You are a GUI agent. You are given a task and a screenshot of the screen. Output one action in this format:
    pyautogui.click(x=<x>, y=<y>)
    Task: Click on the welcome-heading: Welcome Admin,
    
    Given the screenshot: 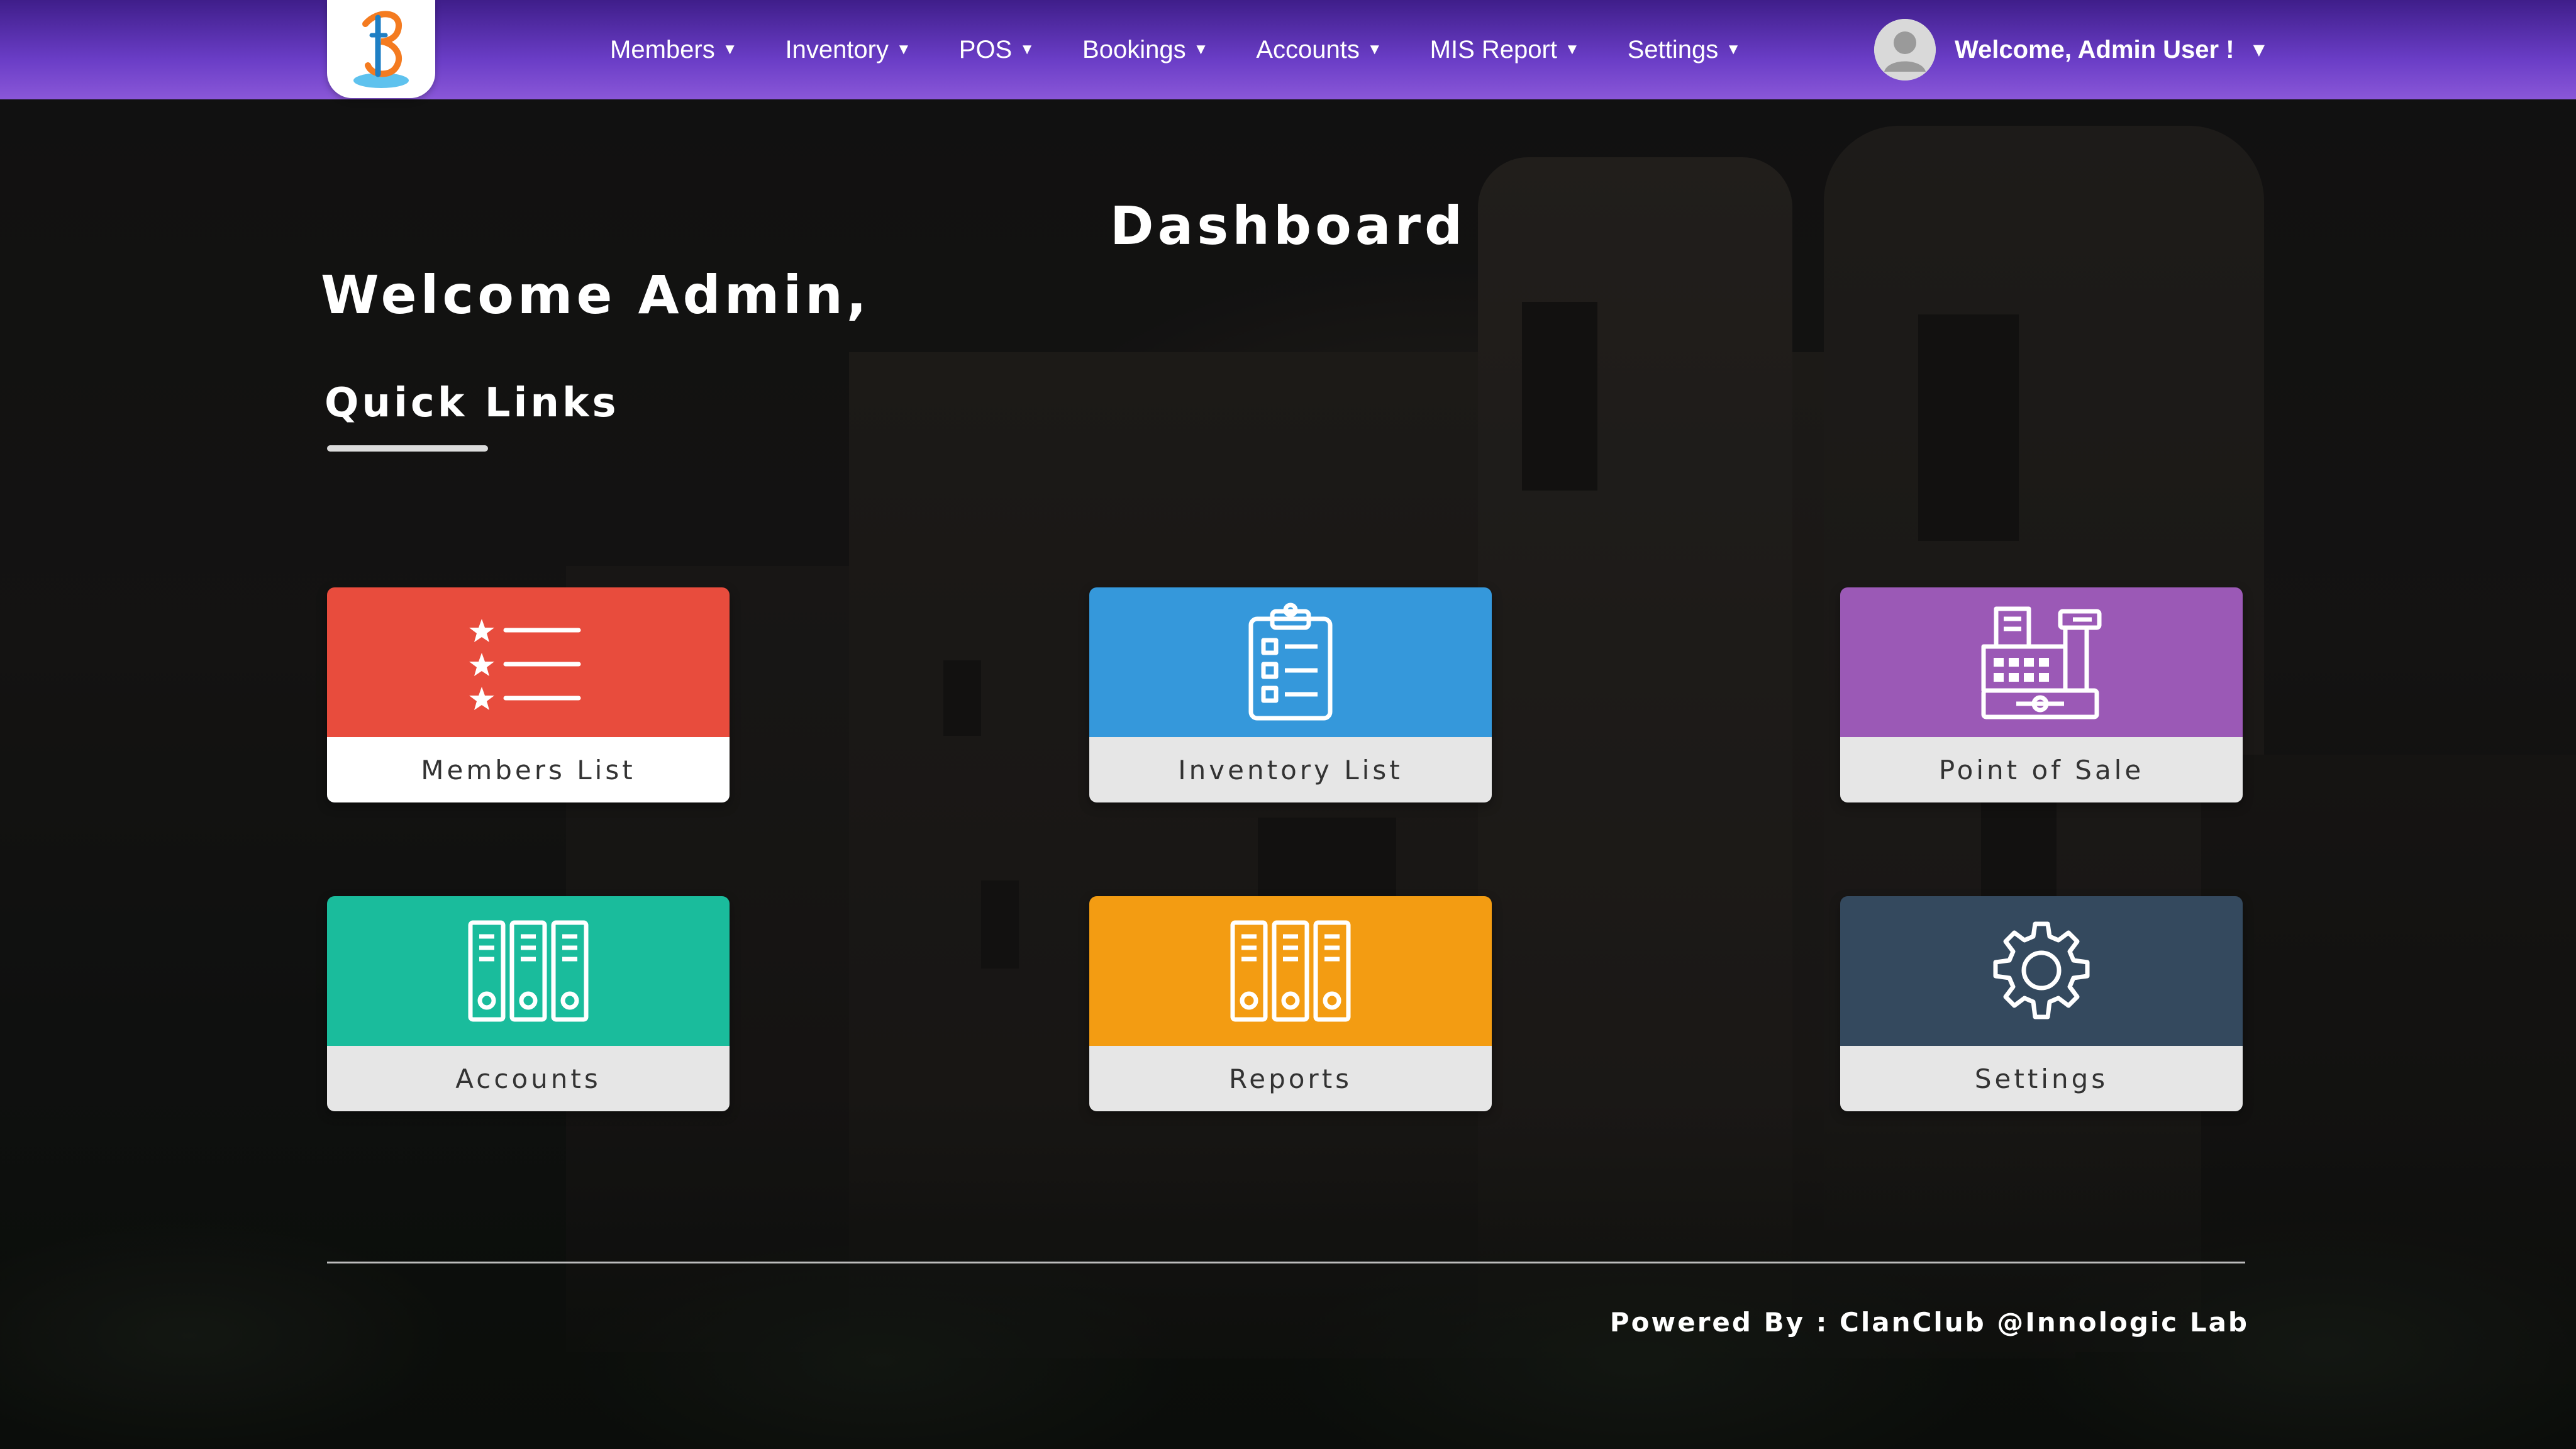 What is the action you would take?
    pyautogui.click(x=595, y=295)
    